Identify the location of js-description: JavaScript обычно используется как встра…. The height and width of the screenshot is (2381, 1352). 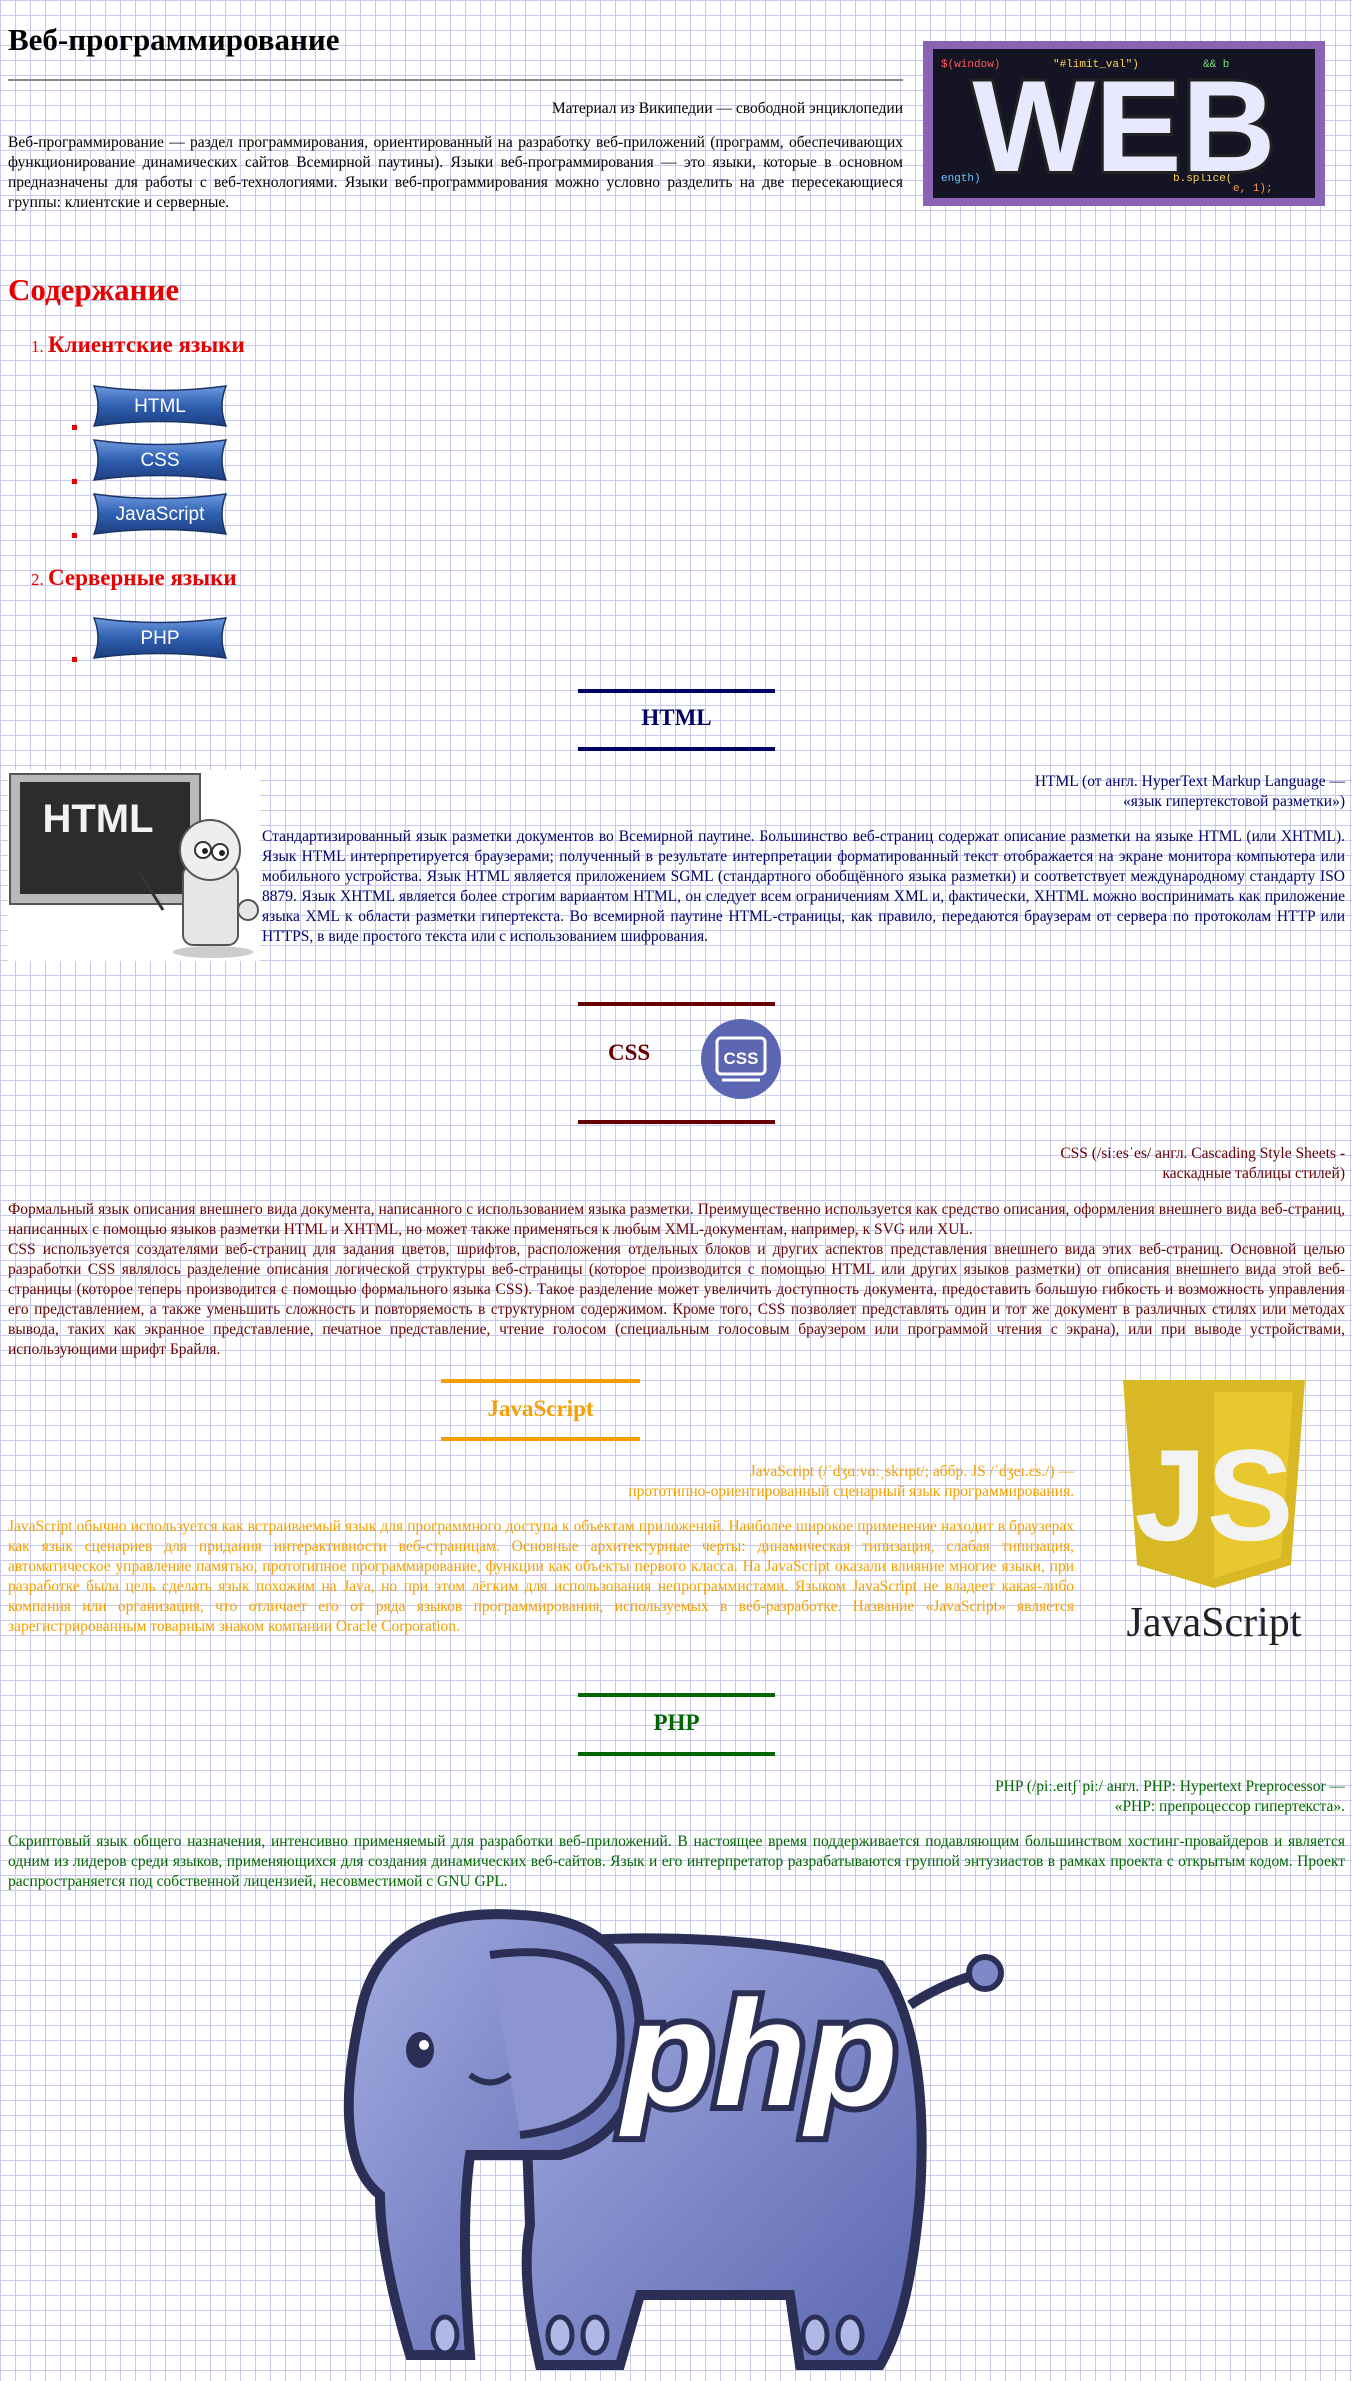
(541, 1576).